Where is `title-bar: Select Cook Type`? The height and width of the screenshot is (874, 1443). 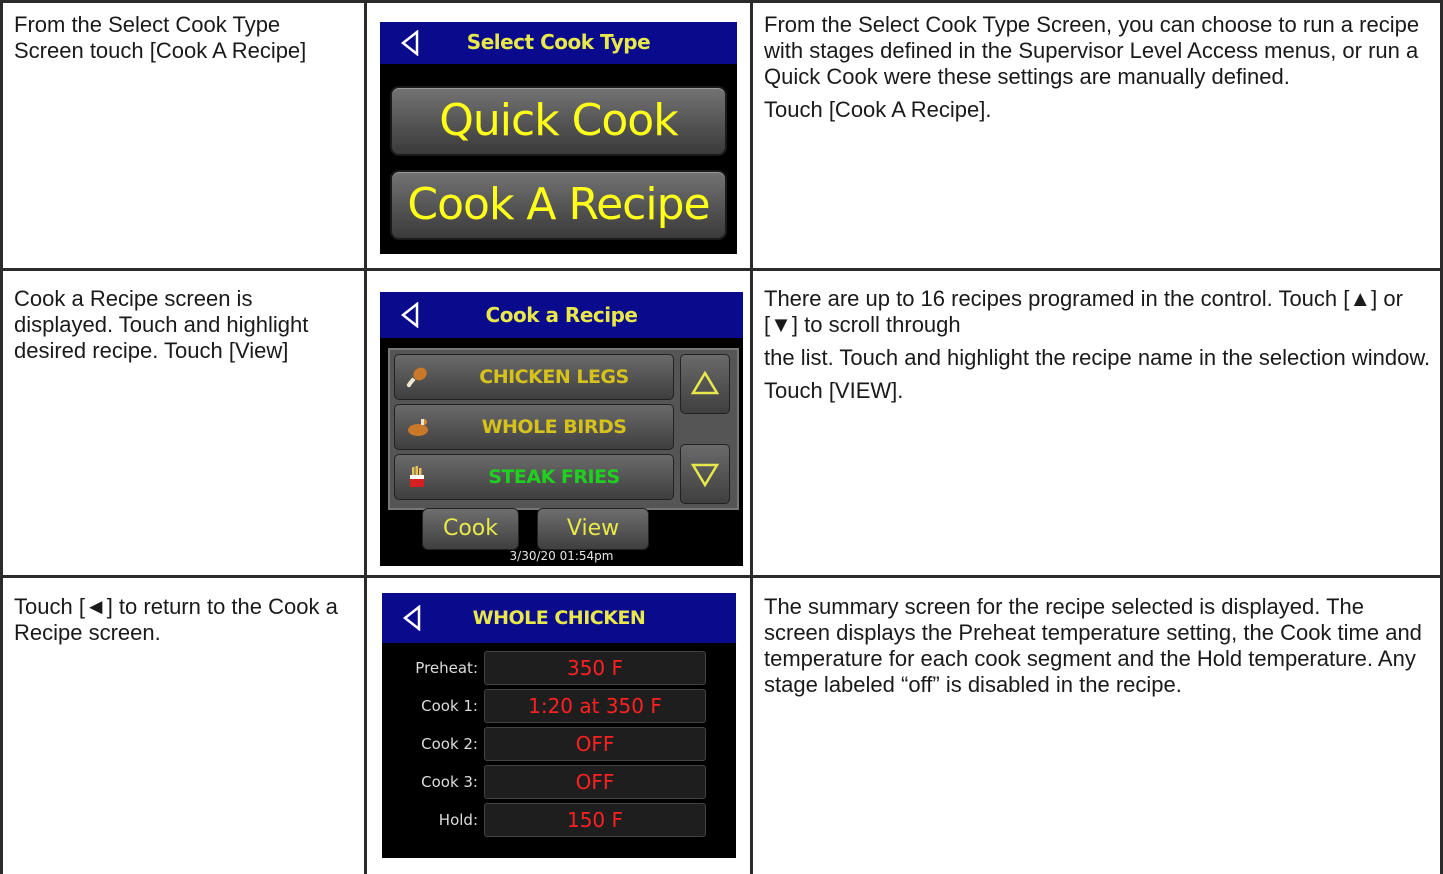
title-bar: Select Cook Type is located at coordinates (558, 43).